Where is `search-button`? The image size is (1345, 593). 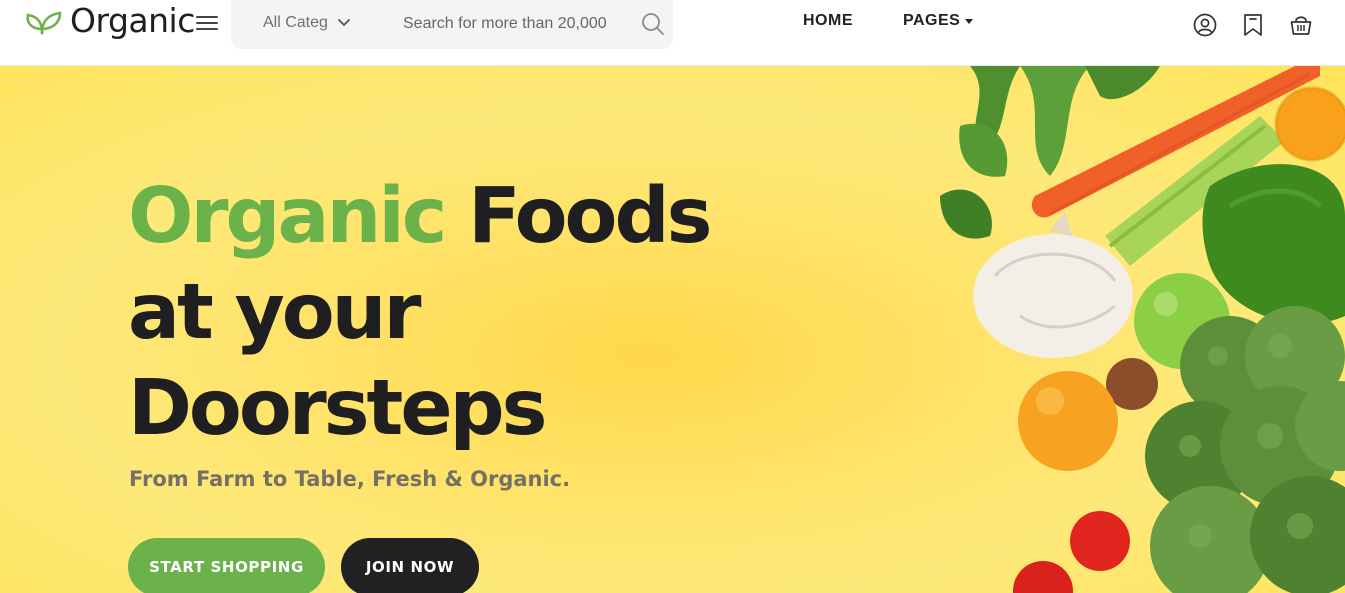
search-button is located at coordinates (653, 24).